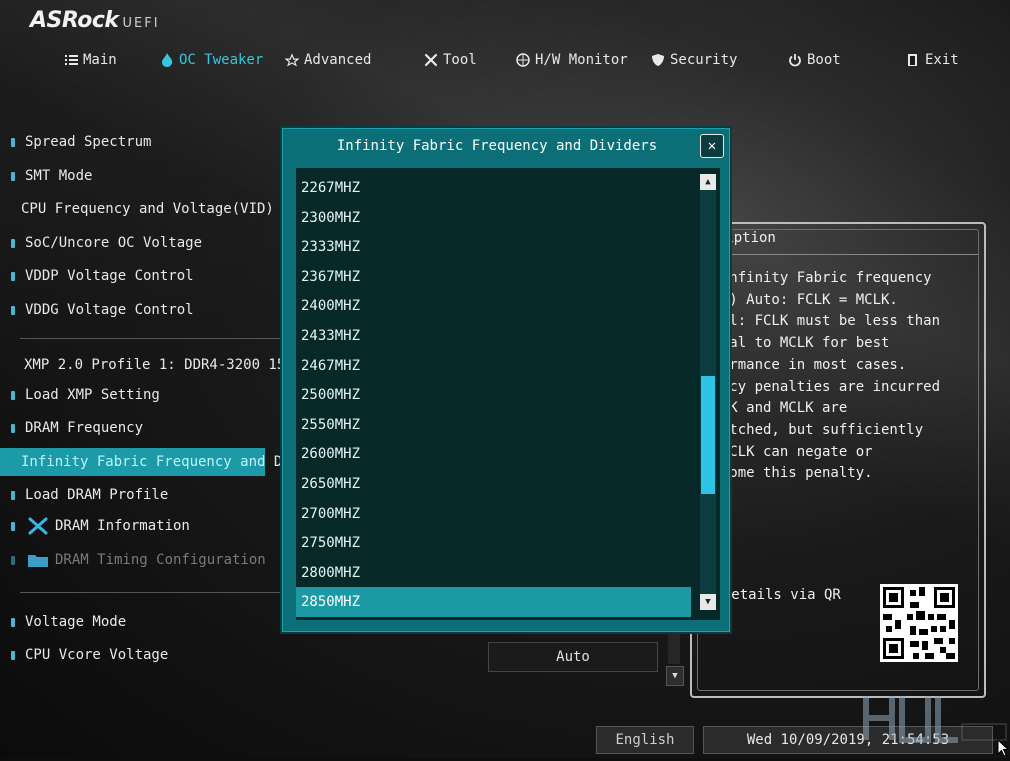 Image resolution: width=1010 pixels, height=761 pixels. I want to click on dialog-title: Infinity Fabric Frequency and Dividers, so click(497, 146).